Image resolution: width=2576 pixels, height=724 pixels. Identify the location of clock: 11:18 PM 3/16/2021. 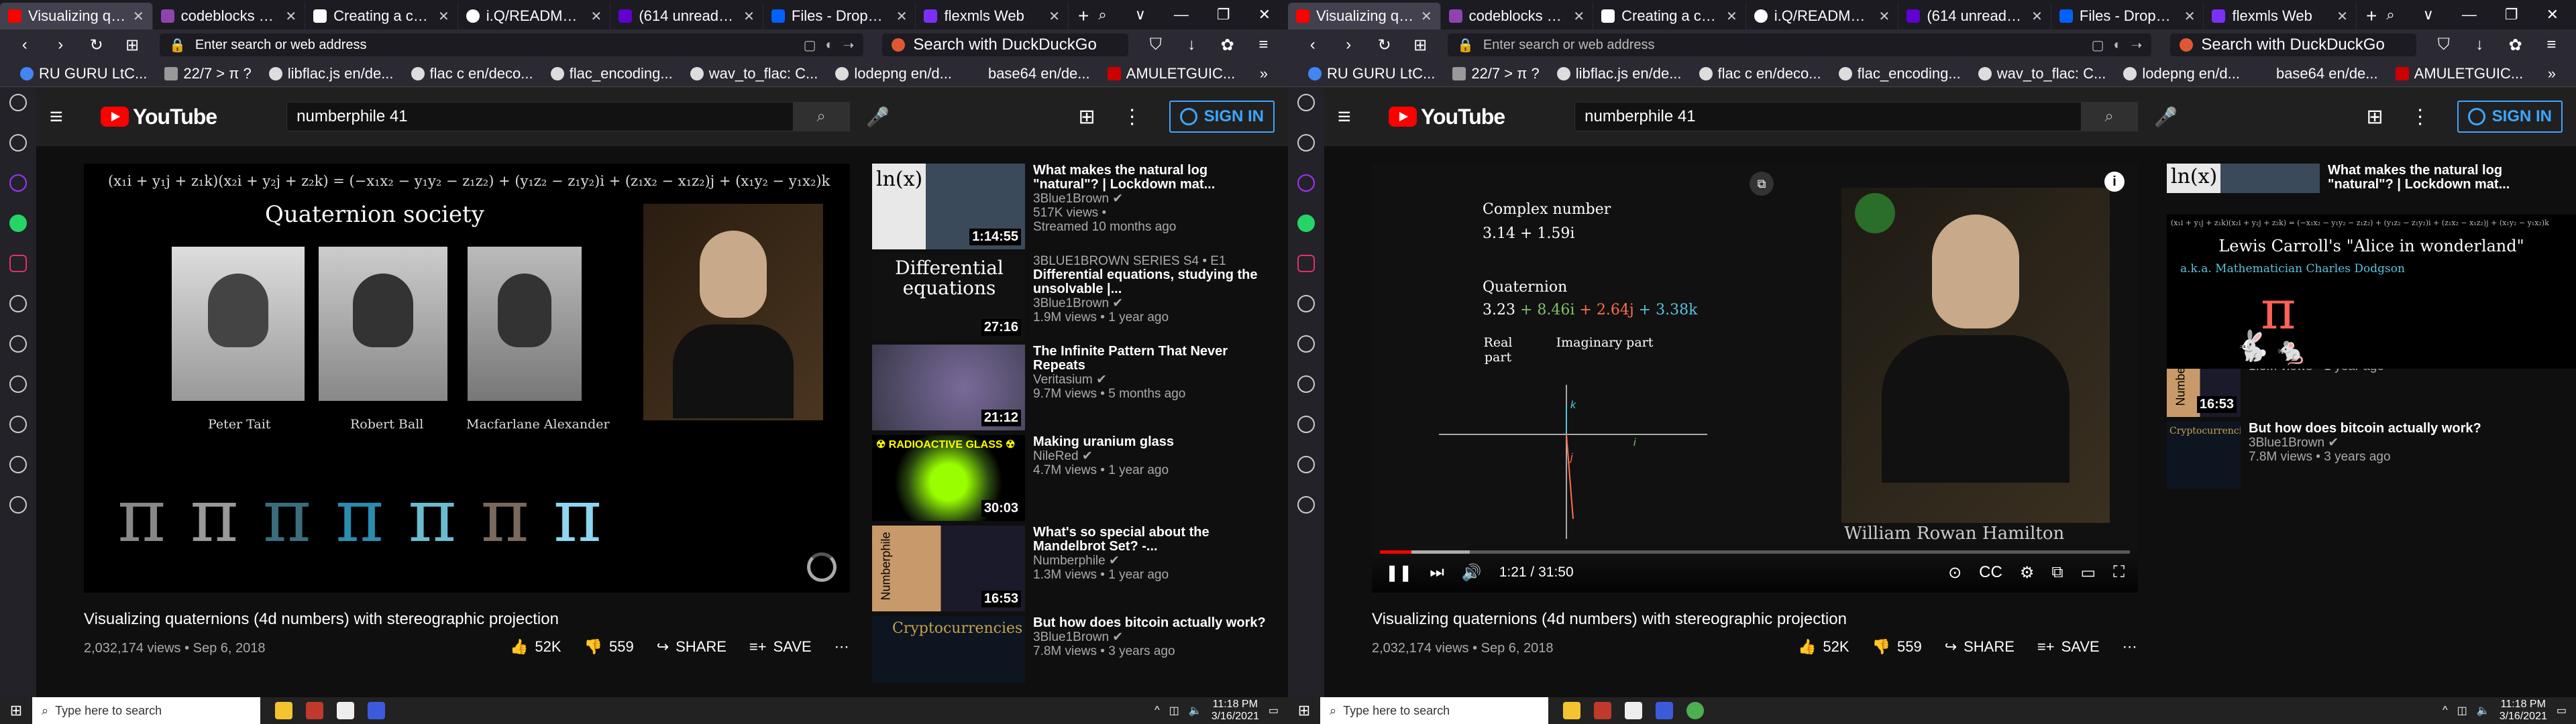
(2523, 711).